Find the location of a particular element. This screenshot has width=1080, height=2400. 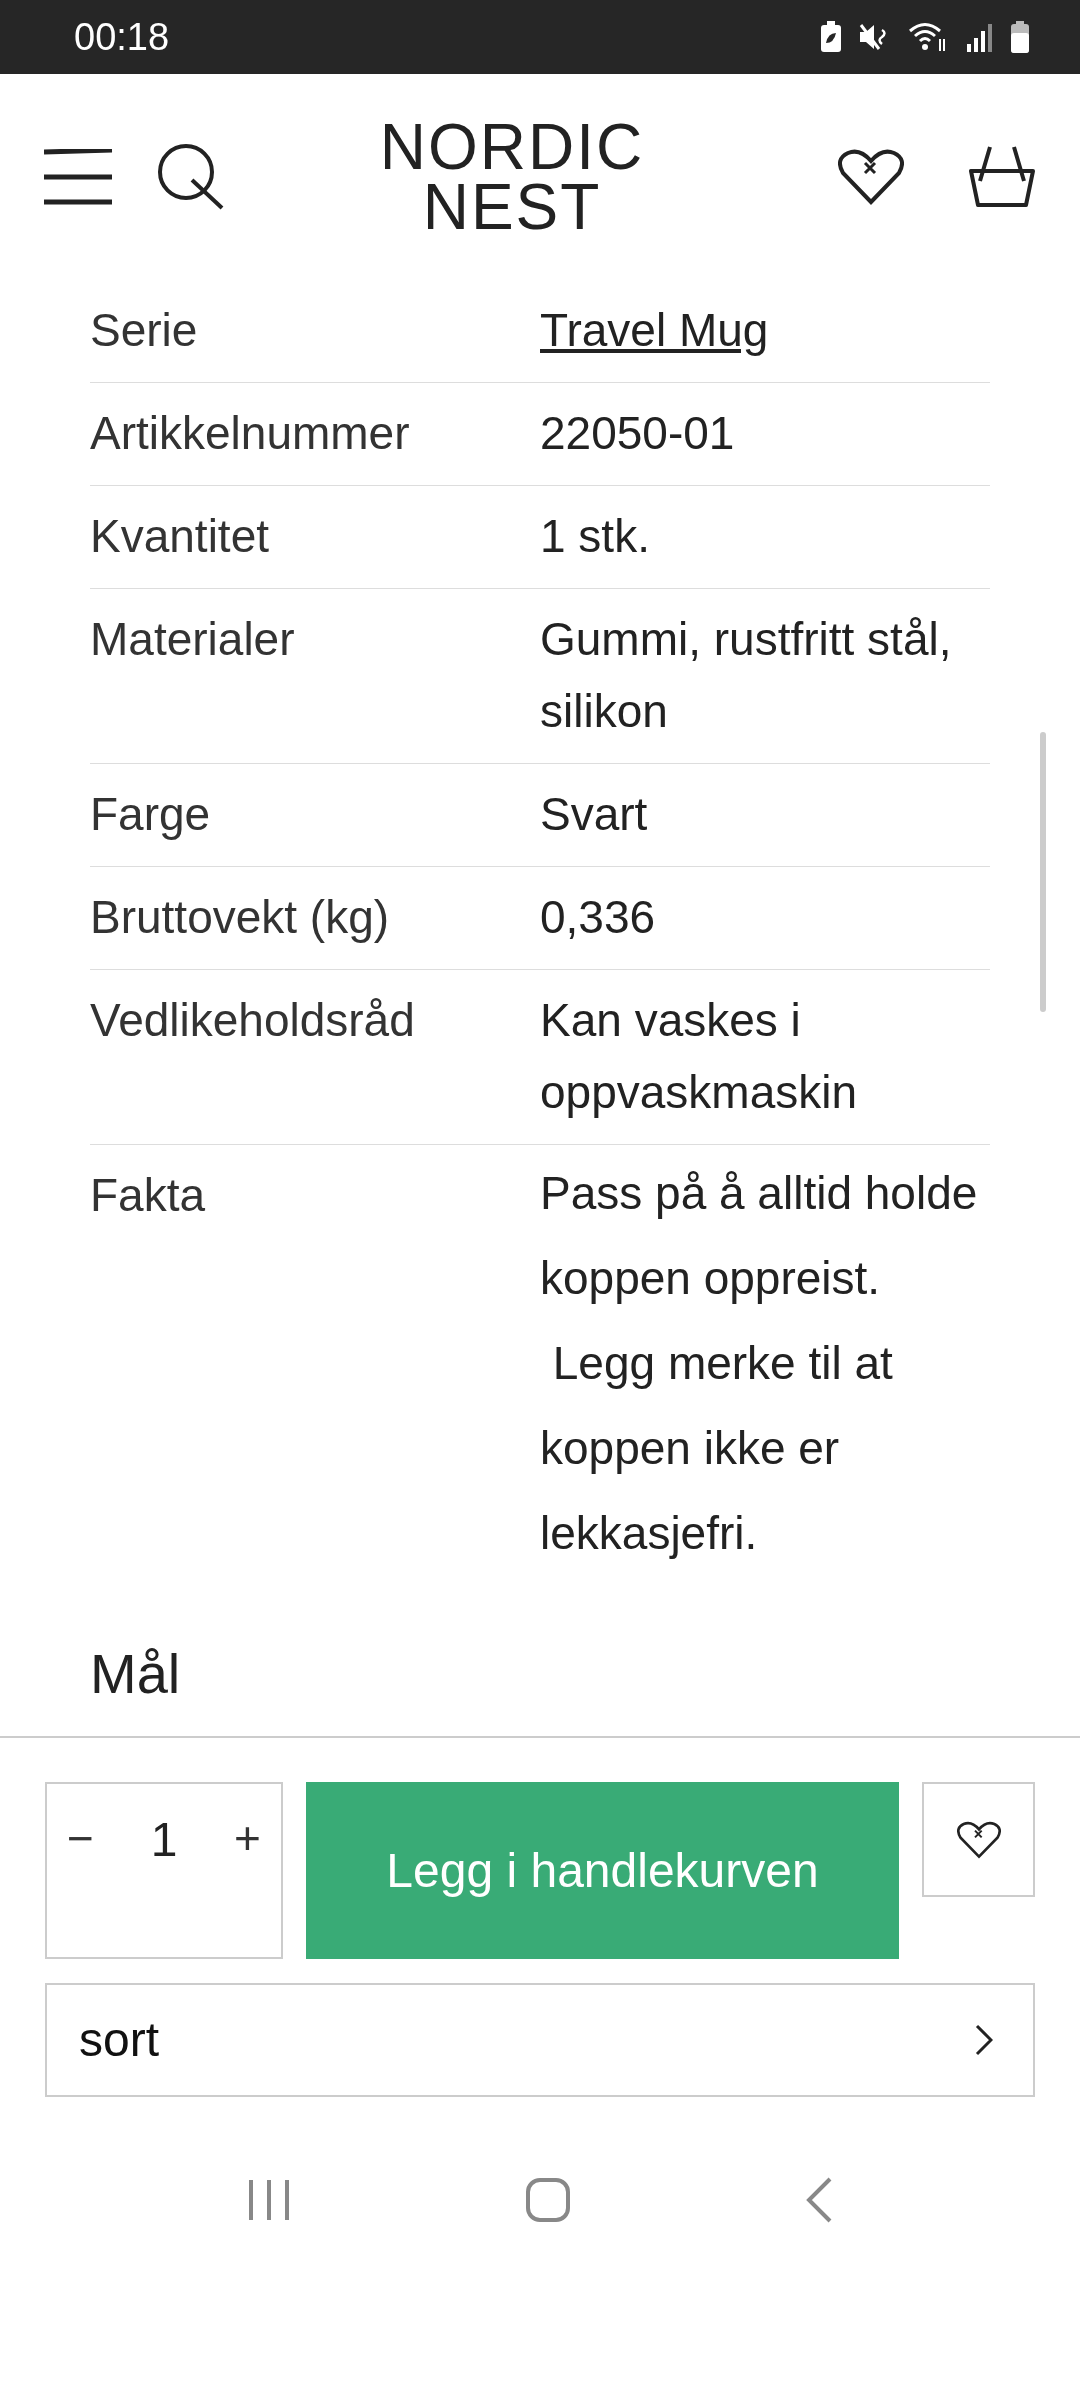

back-icon is located at coordinates (819, 2200).